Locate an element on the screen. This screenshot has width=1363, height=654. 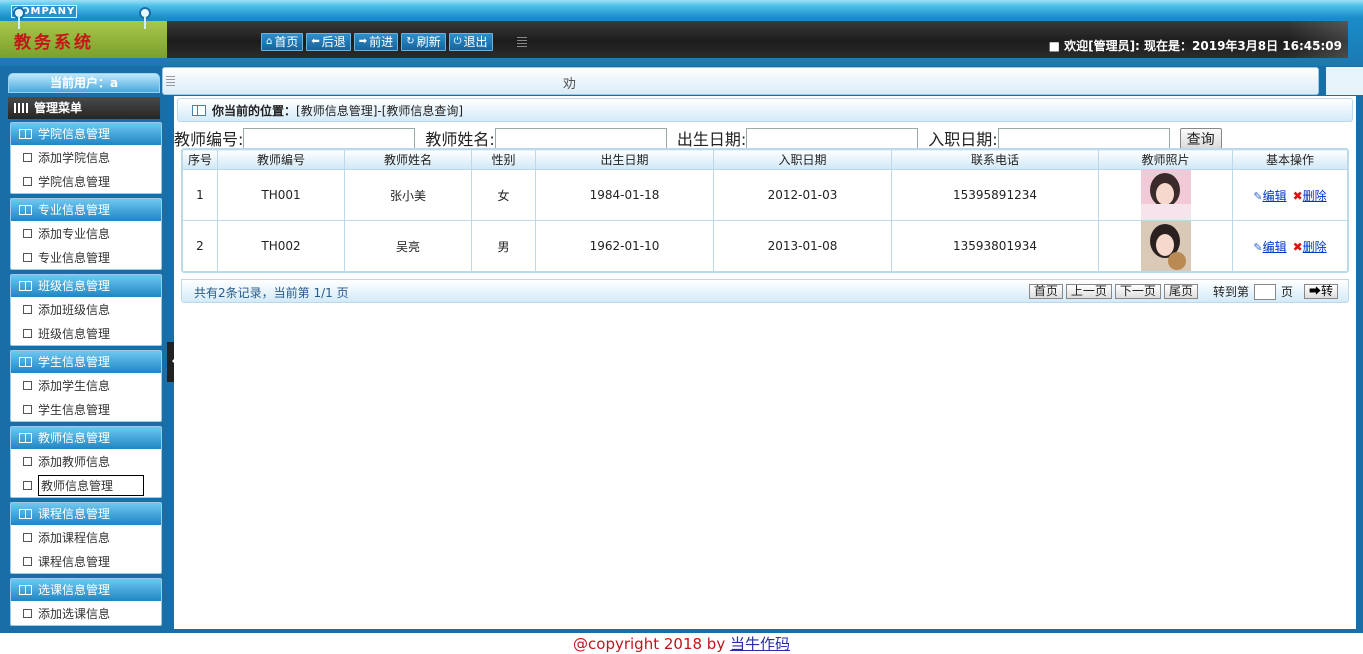
nav-button-3: ↻ 刷新 is located at coordinates (423, 42).